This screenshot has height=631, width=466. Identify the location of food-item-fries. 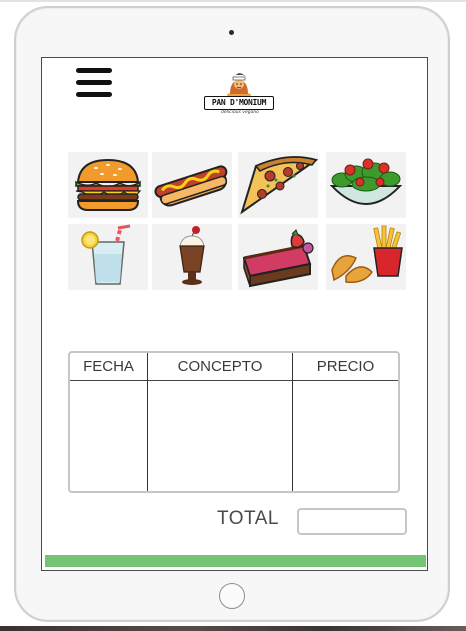
(366, 257).